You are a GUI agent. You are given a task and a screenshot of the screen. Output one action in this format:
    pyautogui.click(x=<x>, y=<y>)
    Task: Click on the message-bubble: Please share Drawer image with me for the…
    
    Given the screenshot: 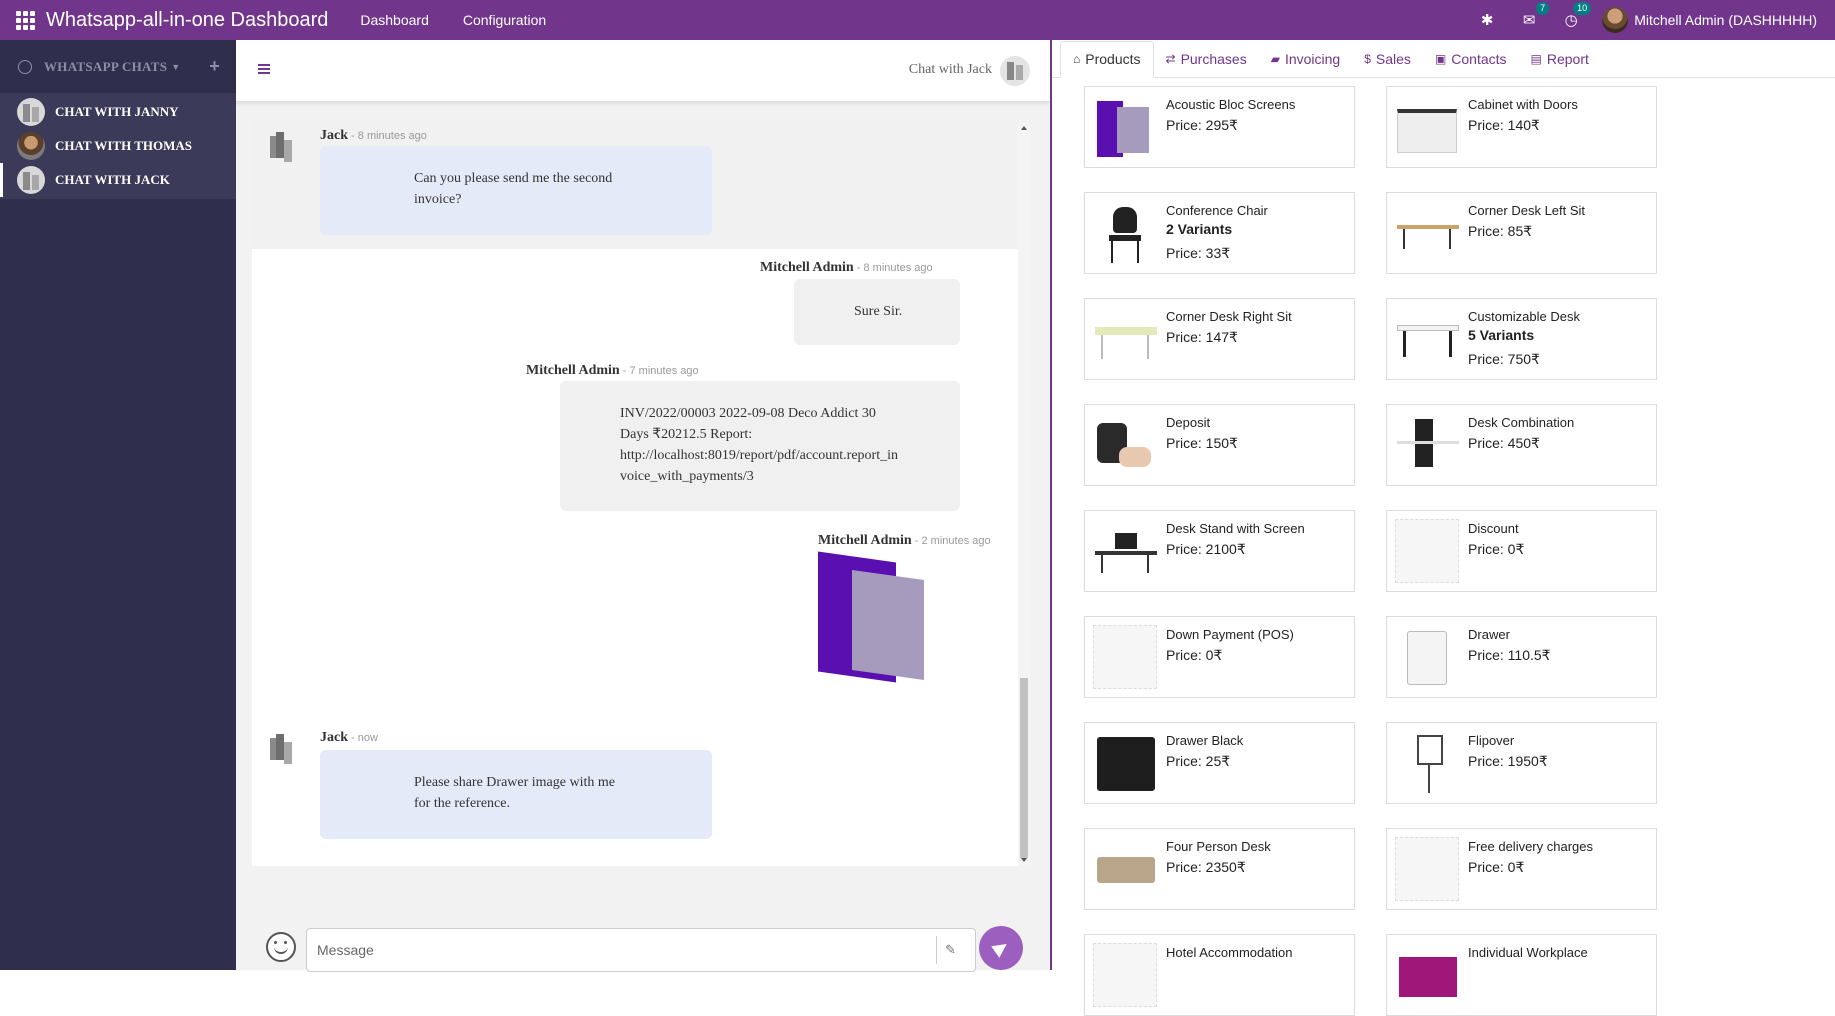 What is the action you would take?
    pyautogui.click(x=516, y=794)
    